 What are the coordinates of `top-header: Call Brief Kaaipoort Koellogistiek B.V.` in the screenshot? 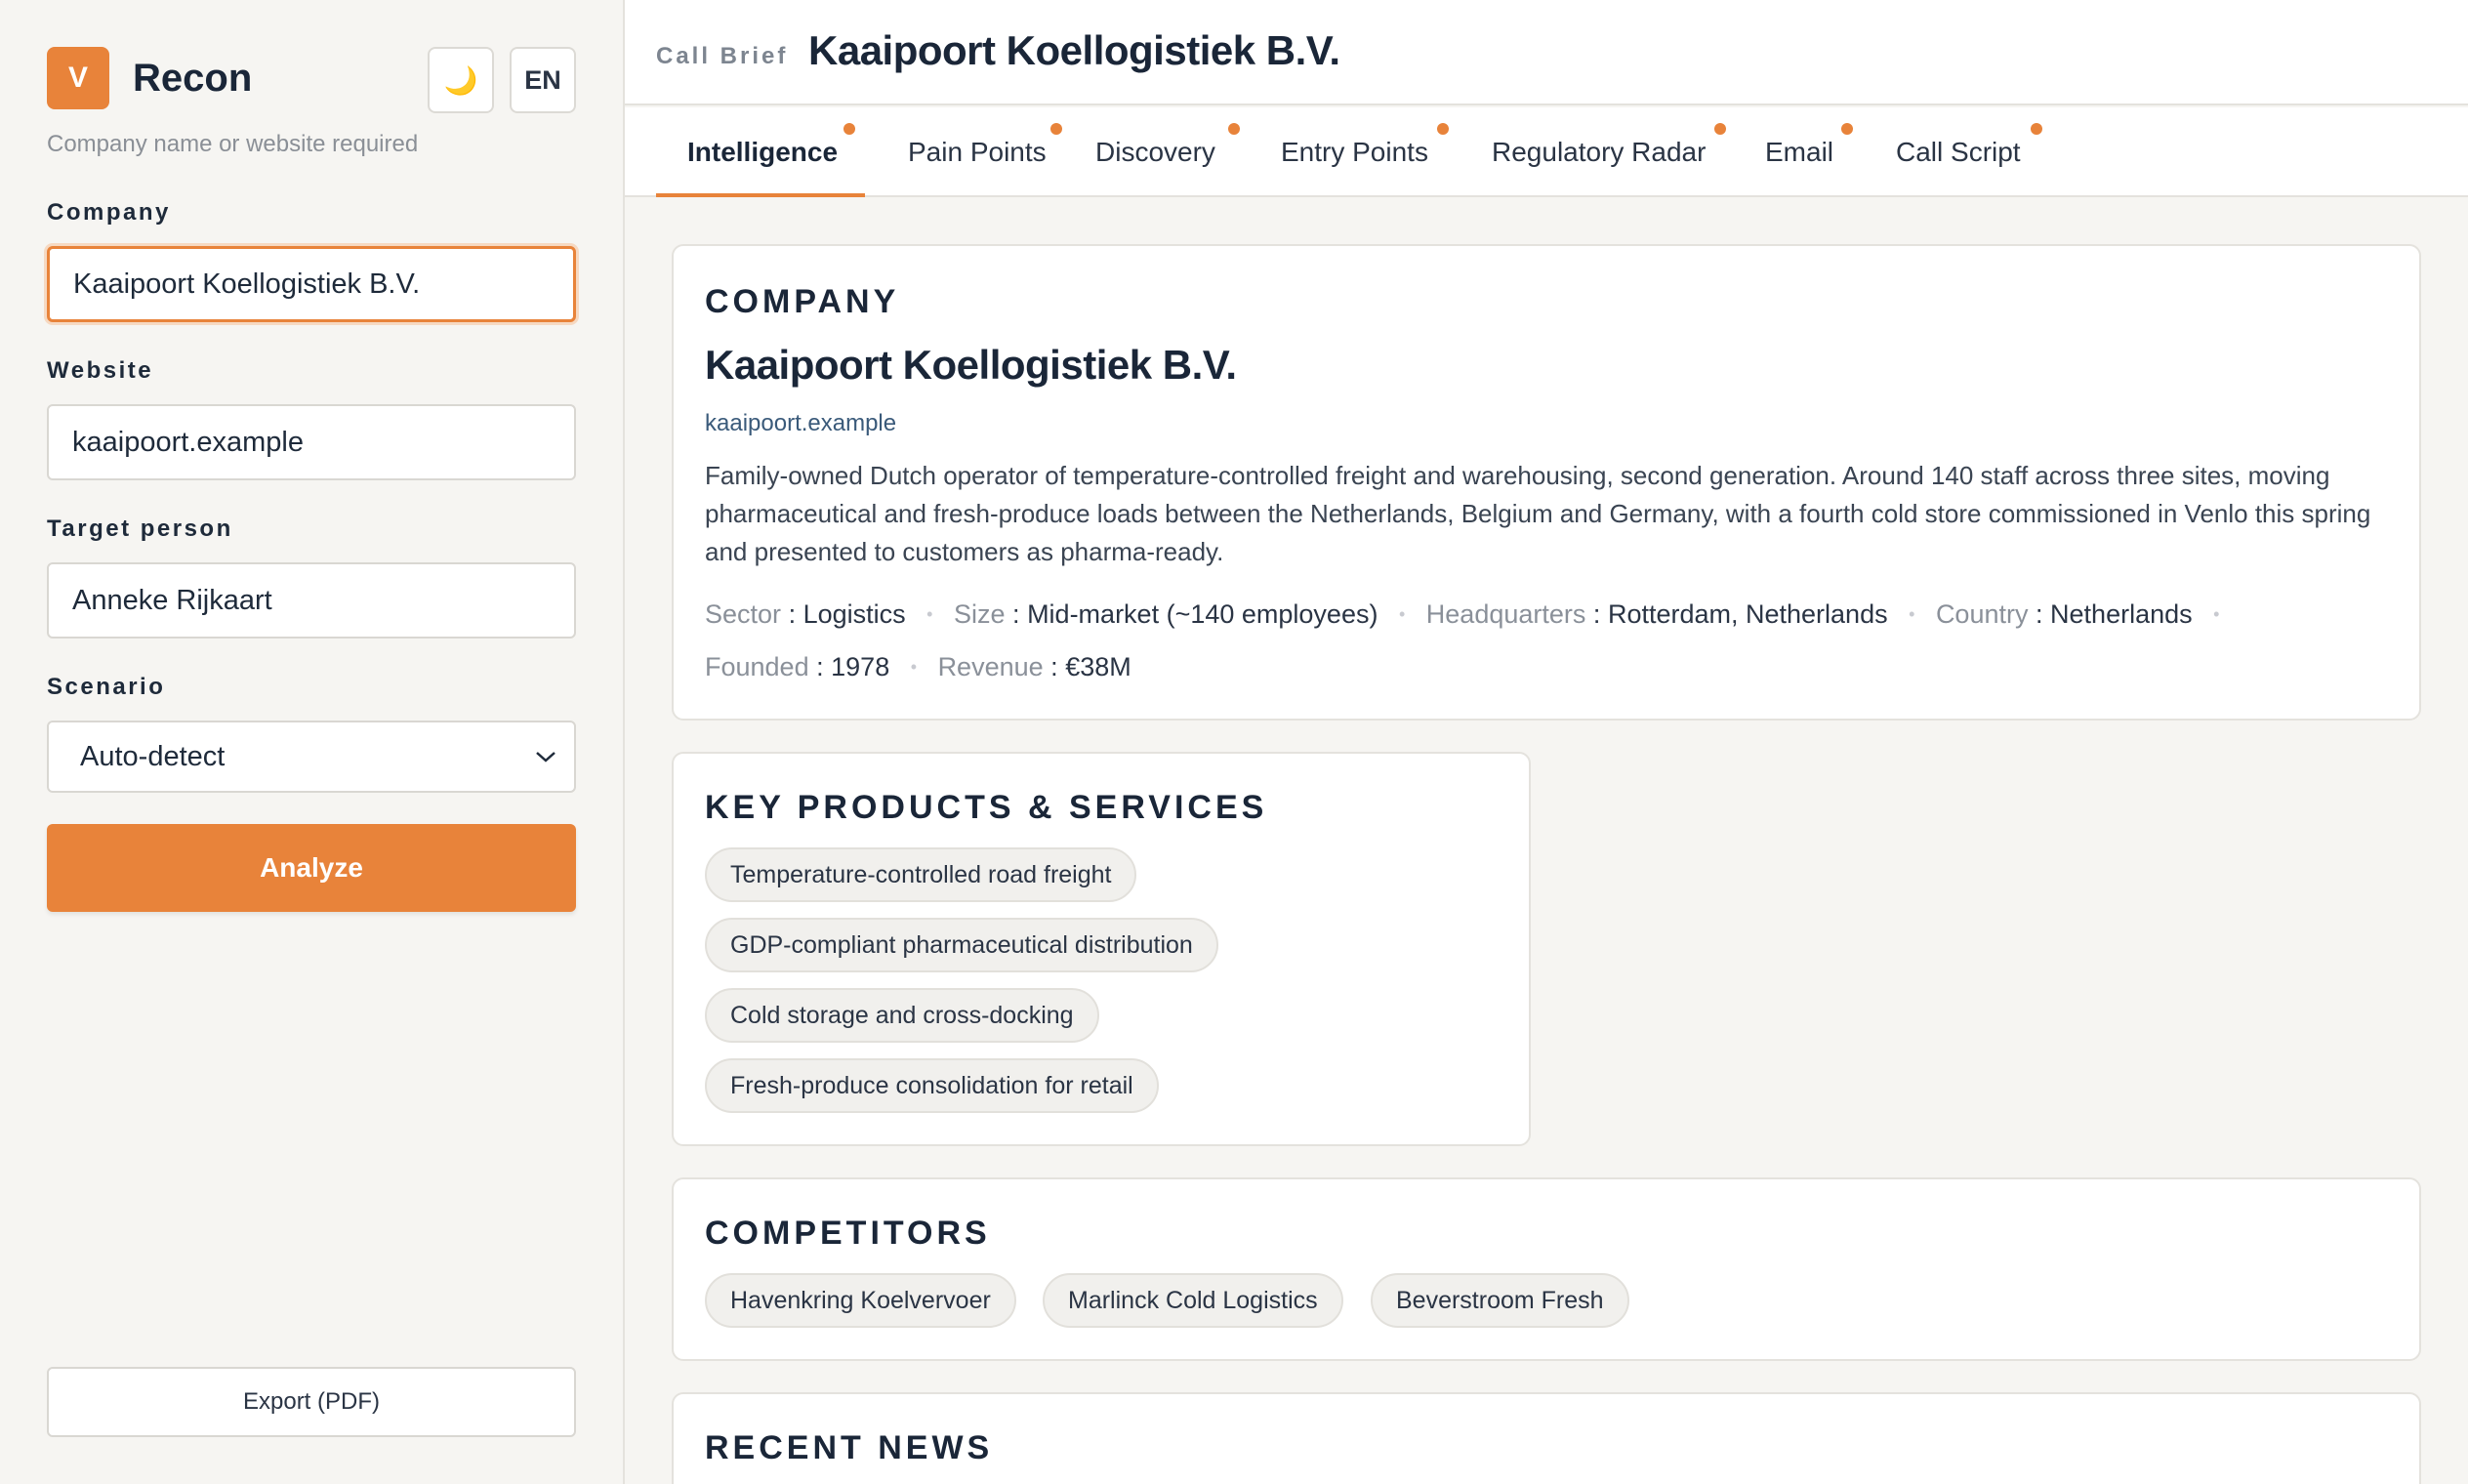 It's located at (1546, 53).